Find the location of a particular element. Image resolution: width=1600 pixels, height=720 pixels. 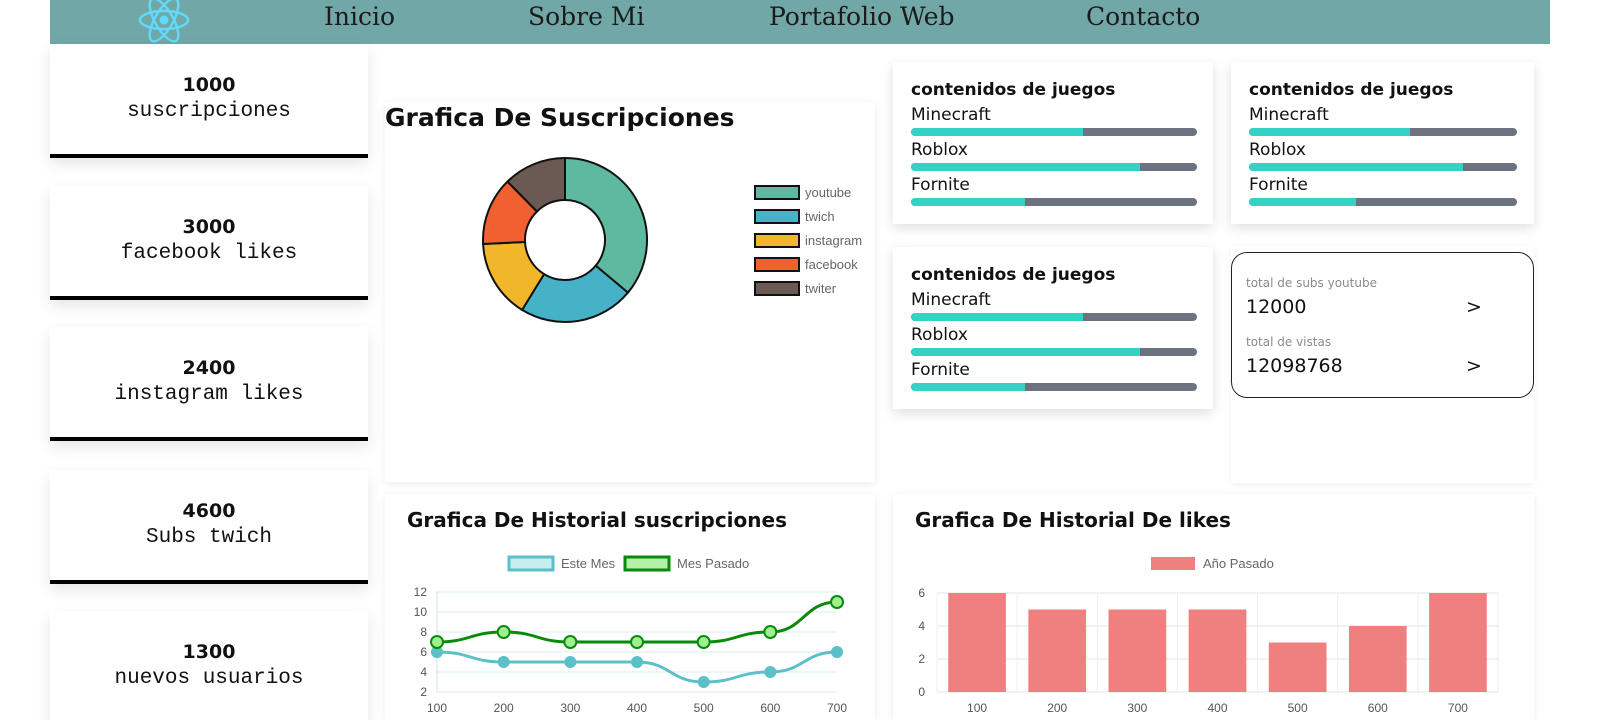

top-navbar: Inicio Sobre Mi Portafolio Web Contacto is located at coordinates (800, 22).